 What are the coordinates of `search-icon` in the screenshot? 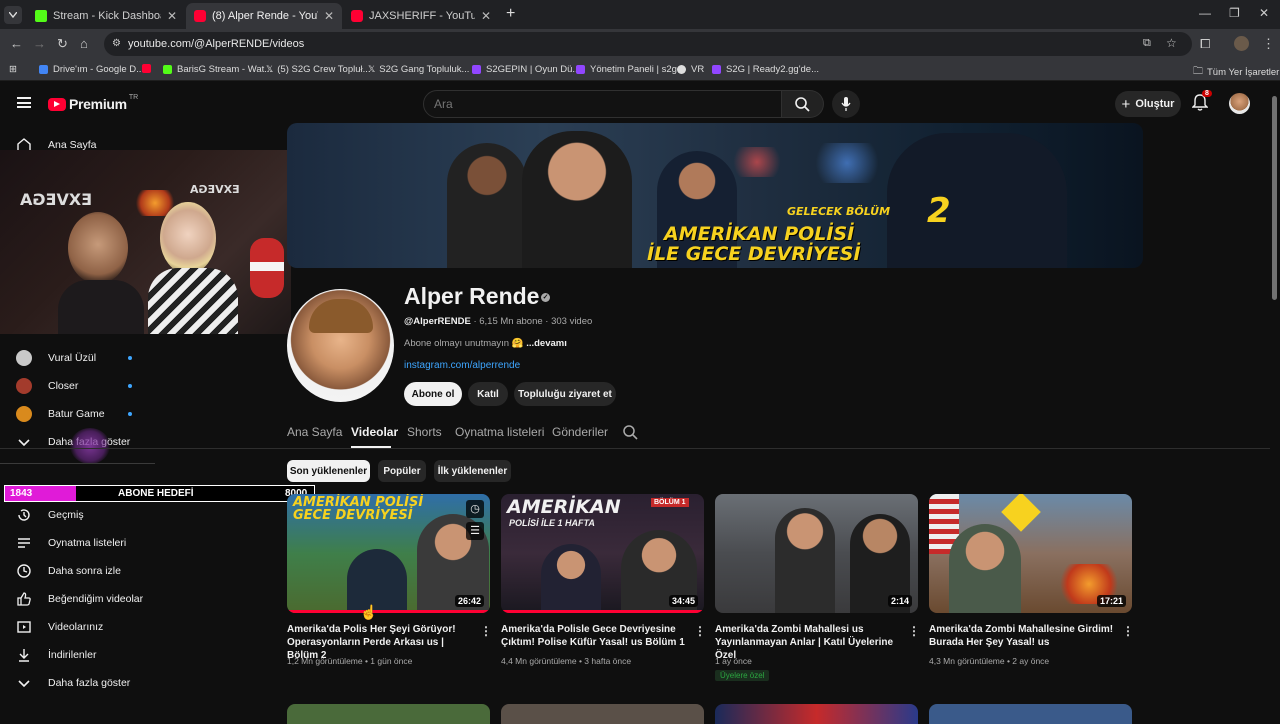 It's located at (630, 432).